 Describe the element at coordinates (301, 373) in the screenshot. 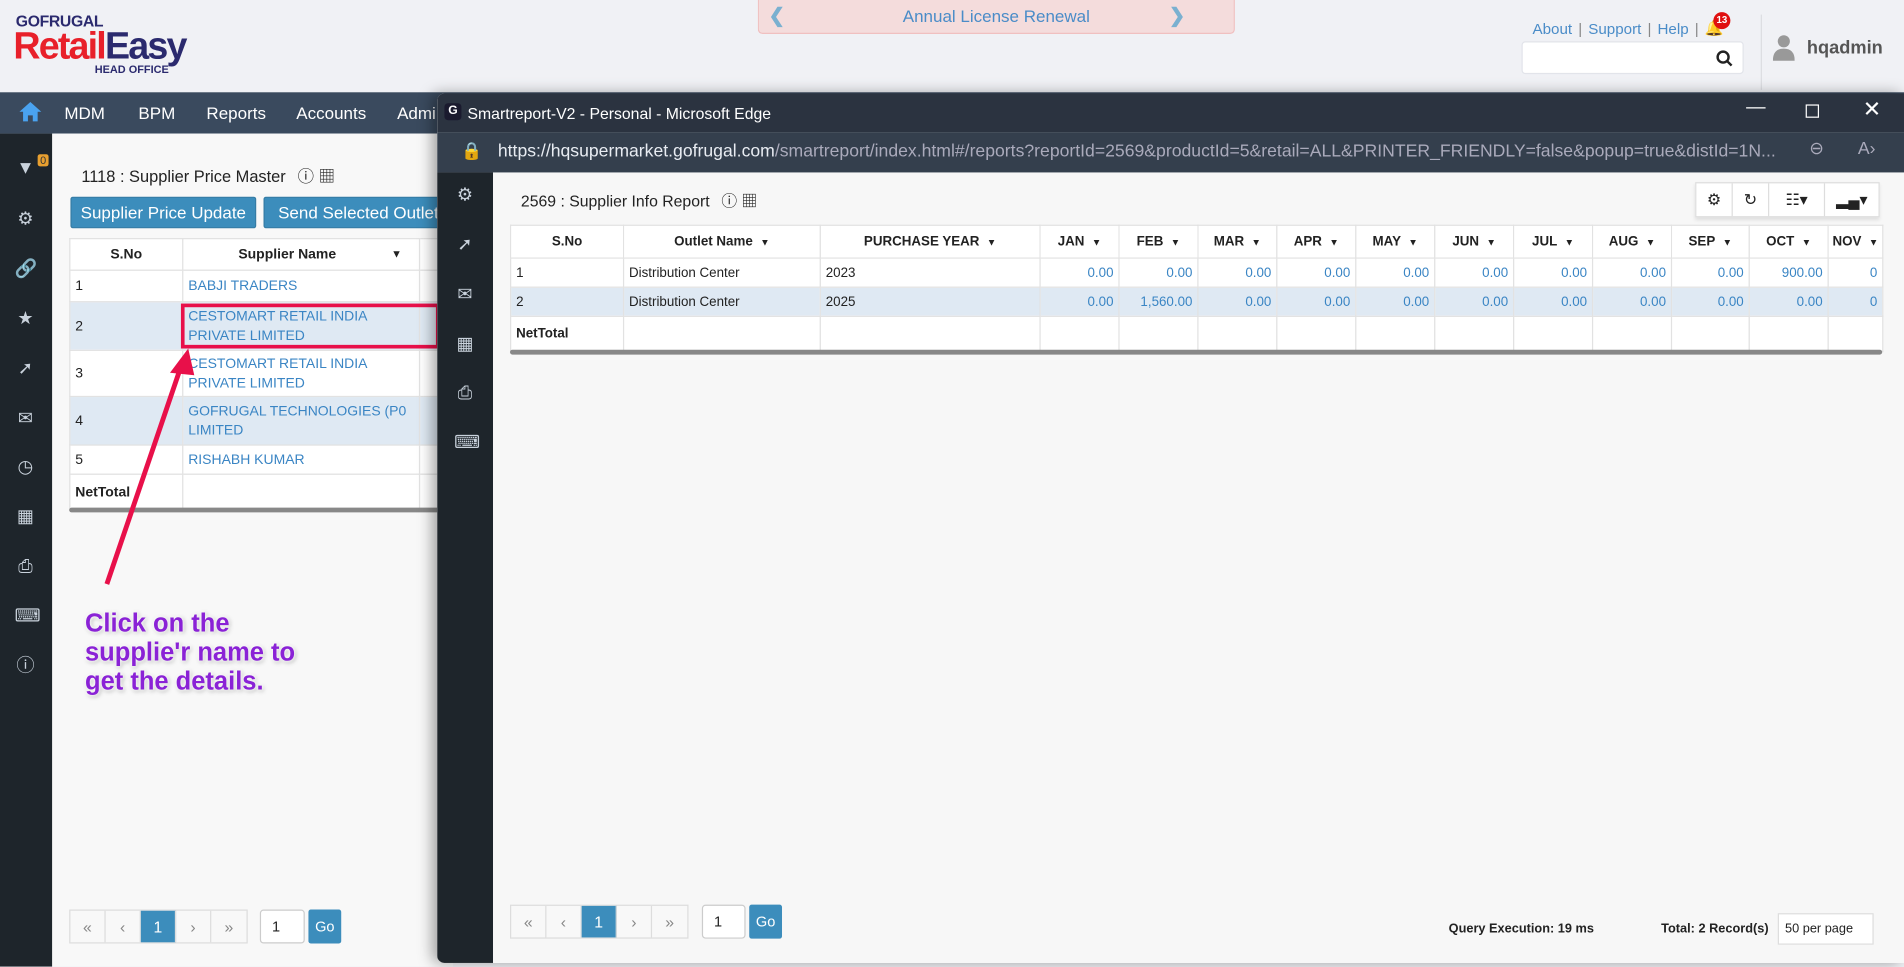

I see `supplier-name-link: CESTOMART RETAIL INDIA PRIVATE LIMITED` at that location.